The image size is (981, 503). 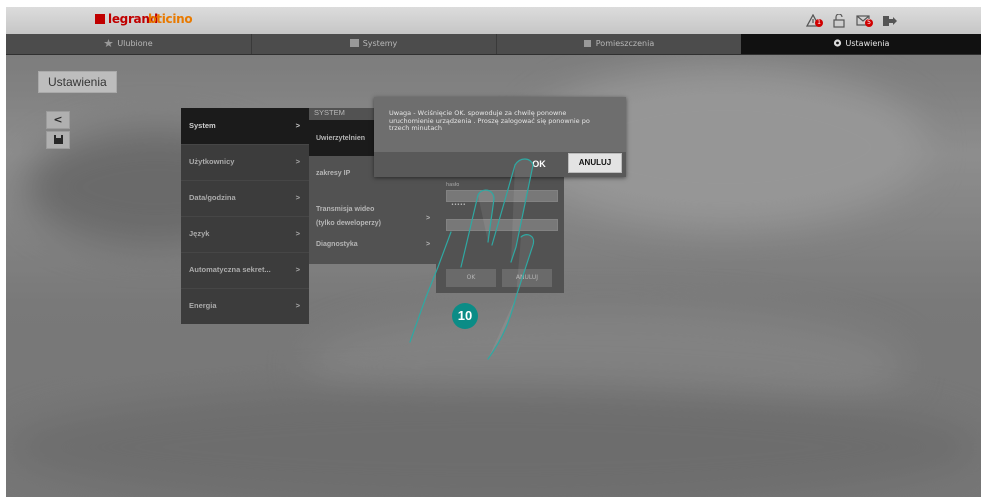 I want to click on tap-hand-illustration, so click(x=472, y=259).